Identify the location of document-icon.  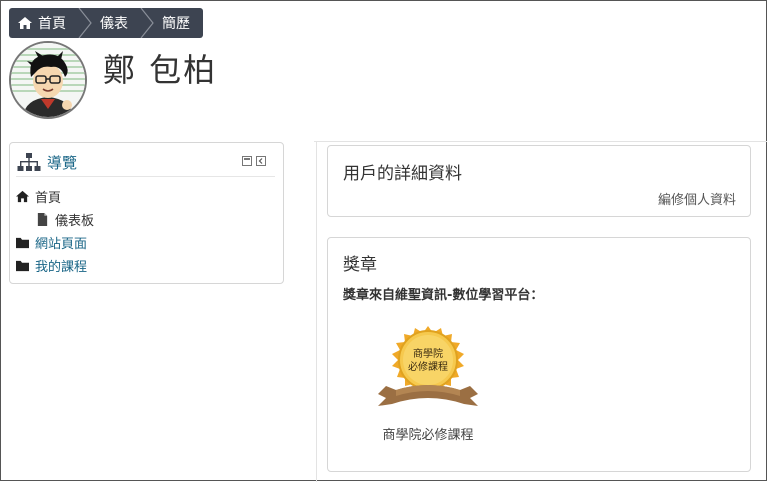
(42, 219).